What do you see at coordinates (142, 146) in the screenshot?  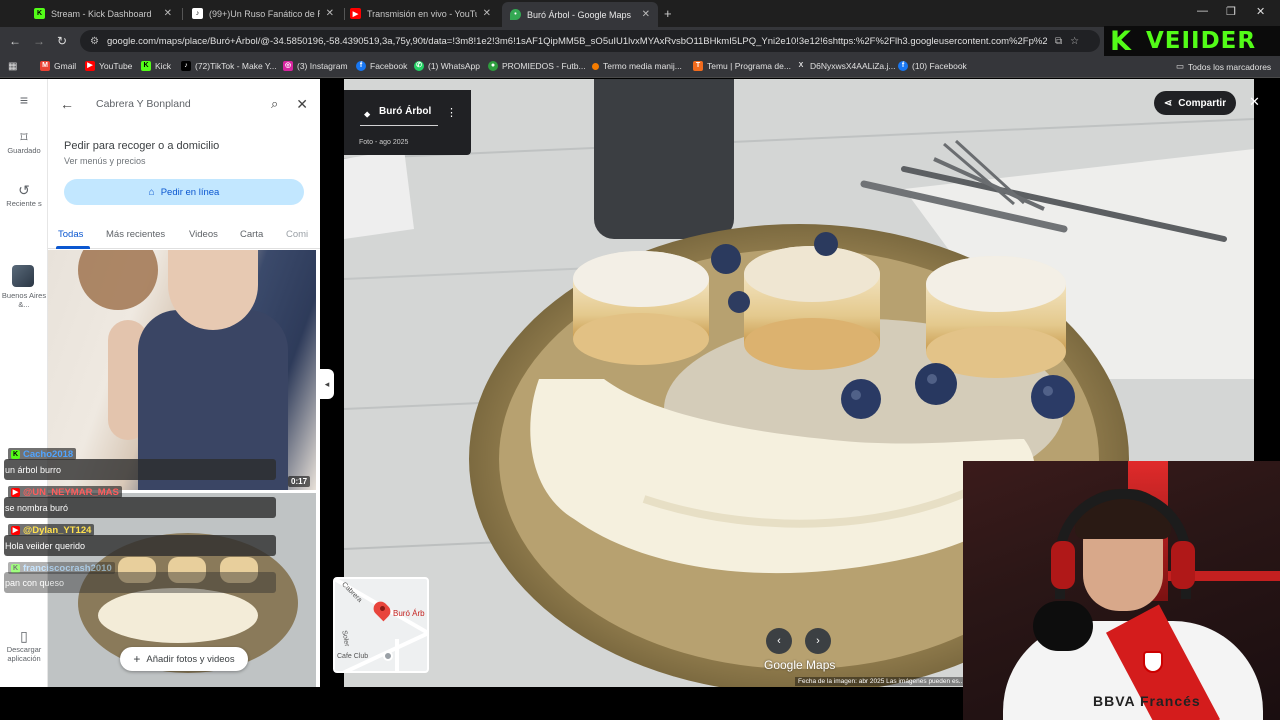 I see `order-title: Pedir para recoger o a domicilio` at bounding box center [142, 146].